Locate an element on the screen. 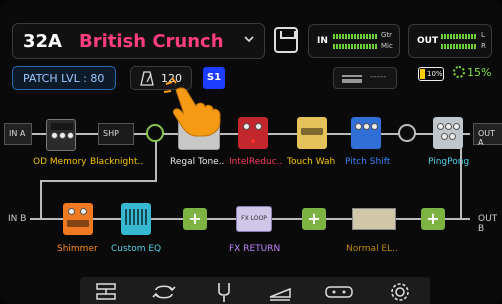 The height and width of the screenshot is (304, 502). input-a: IN A is located at coordinates (18, 134).